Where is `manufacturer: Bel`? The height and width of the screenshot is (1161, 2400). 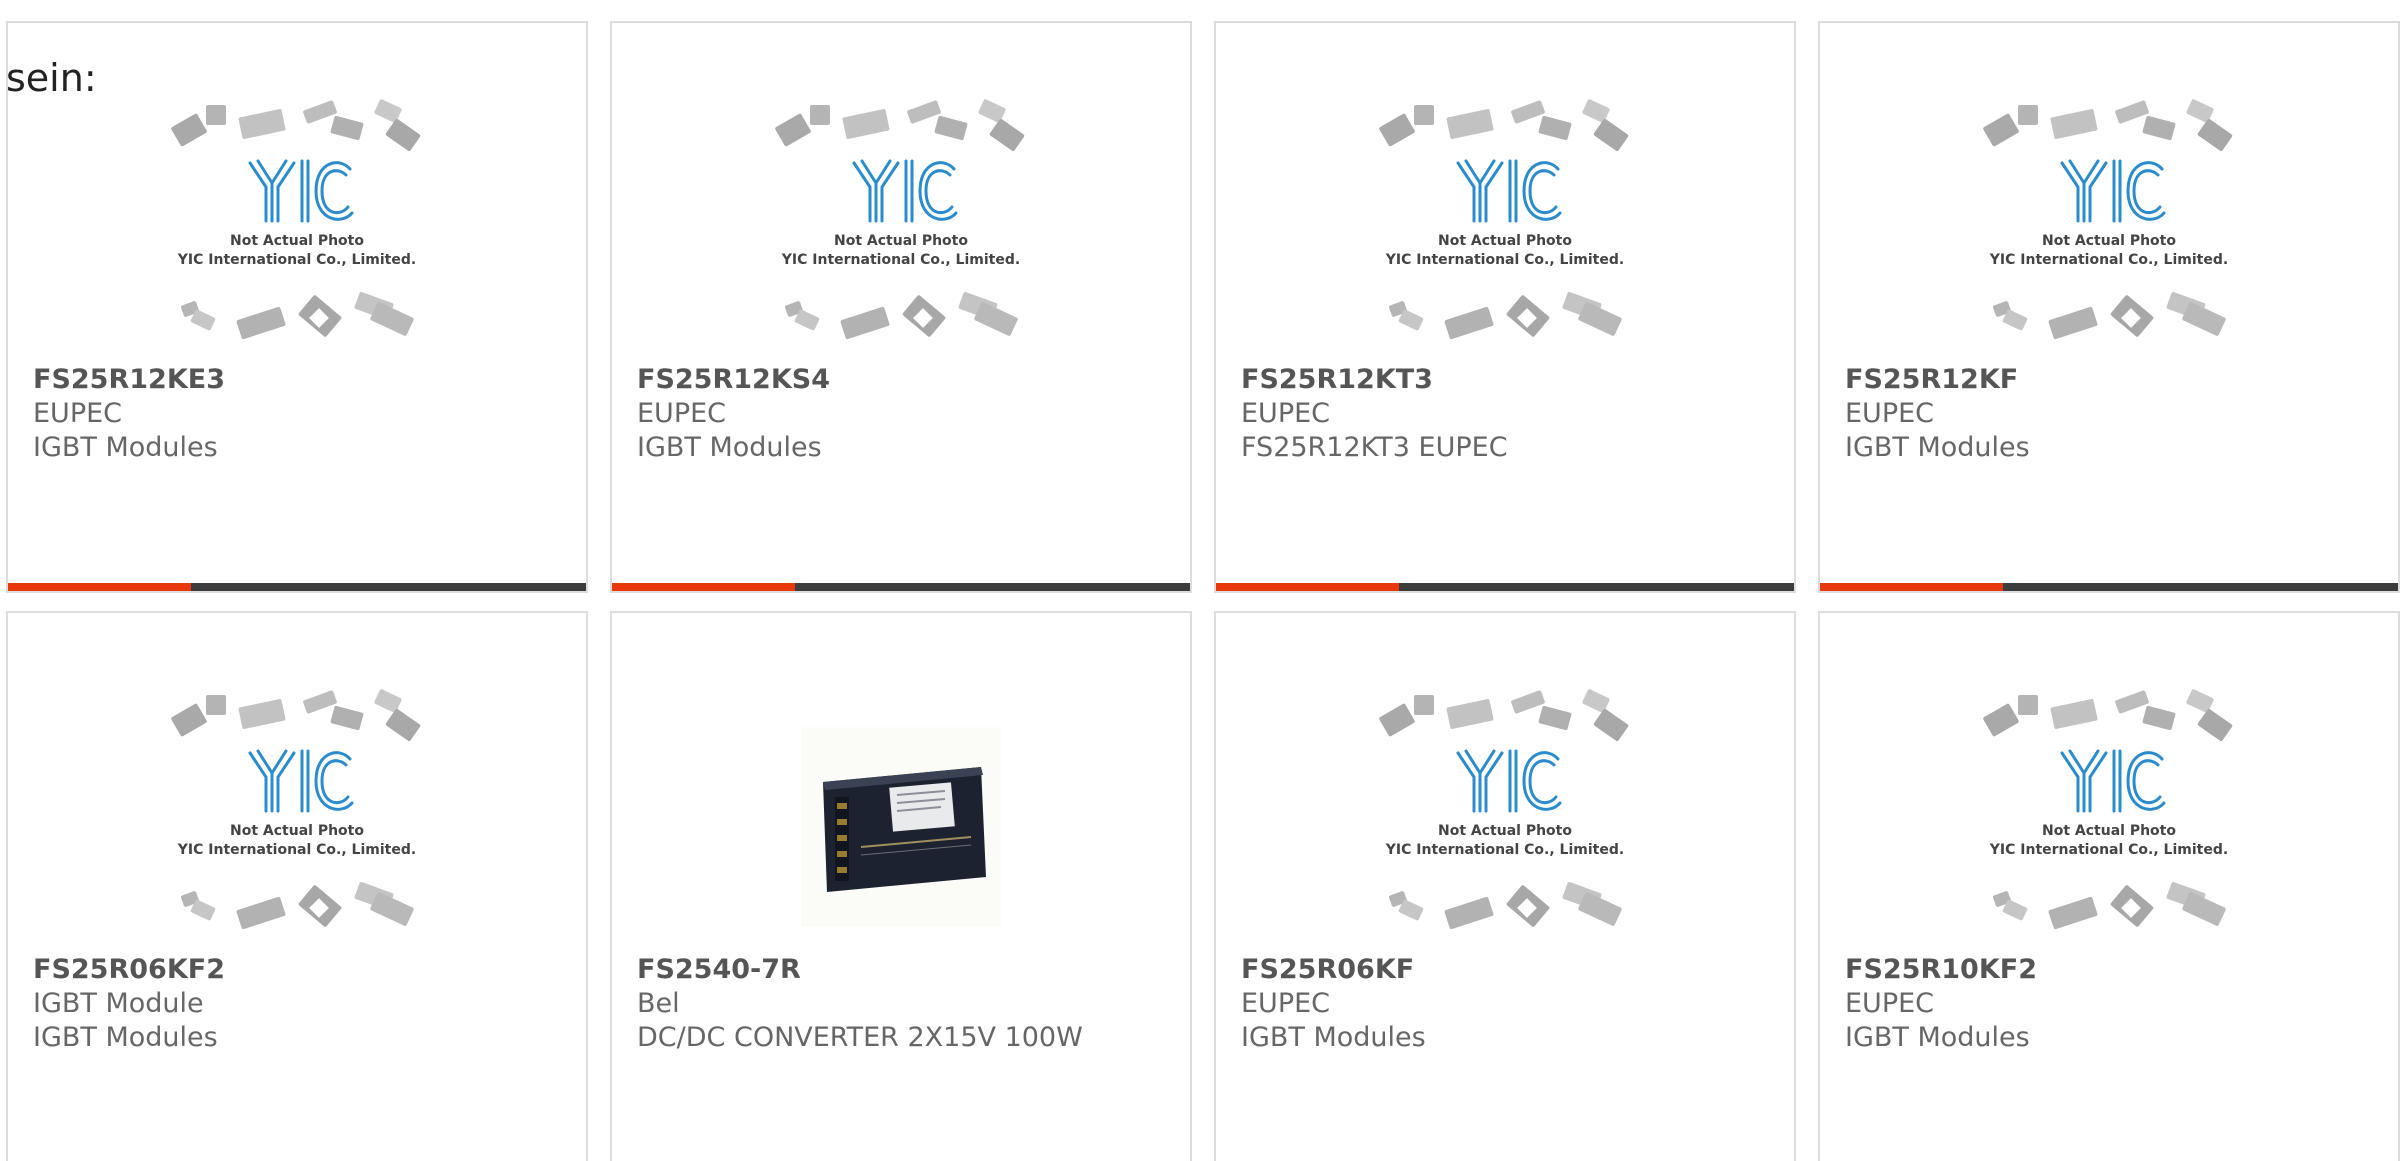 manufacturer: Bel is located at coordinates (658, 1003).